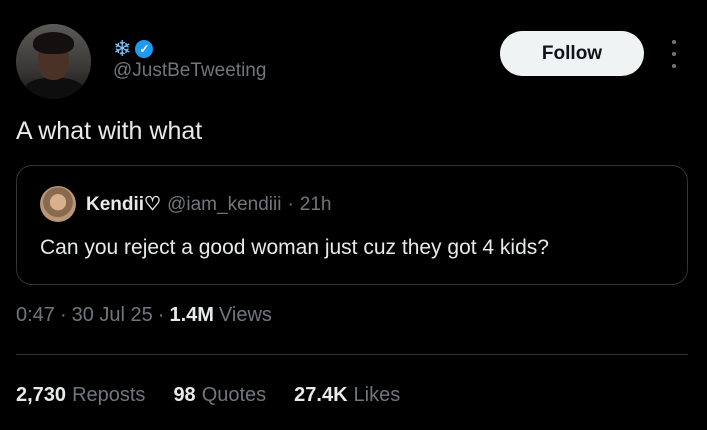  Describe the element at coordinates (54, 88) in the screenshot. I see `avatar-body` at that location.